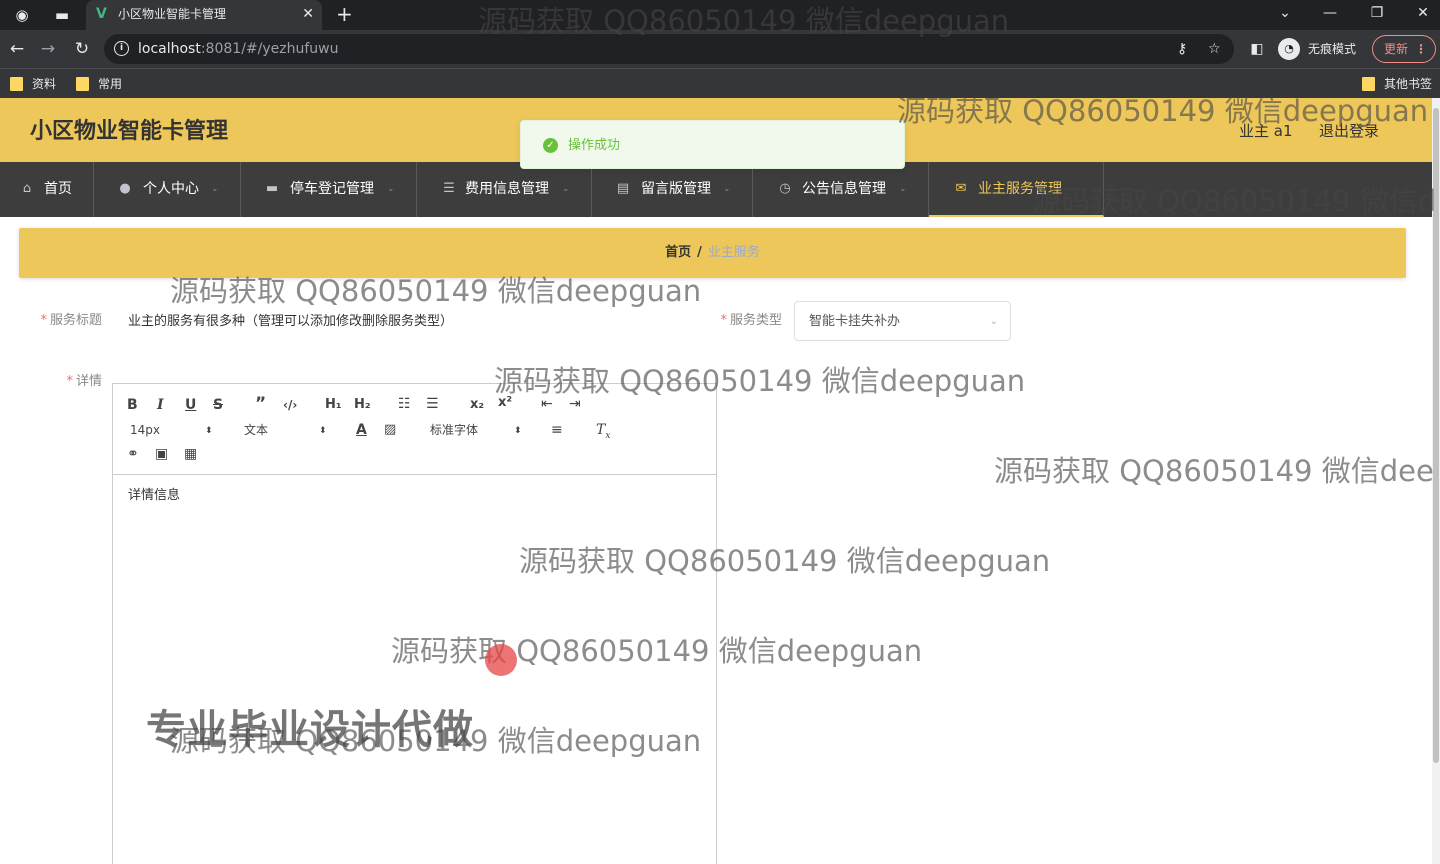  Describe the element at coordinates (575, 404) in the screenshot. I see `indent-icon: ⇥` at that location.